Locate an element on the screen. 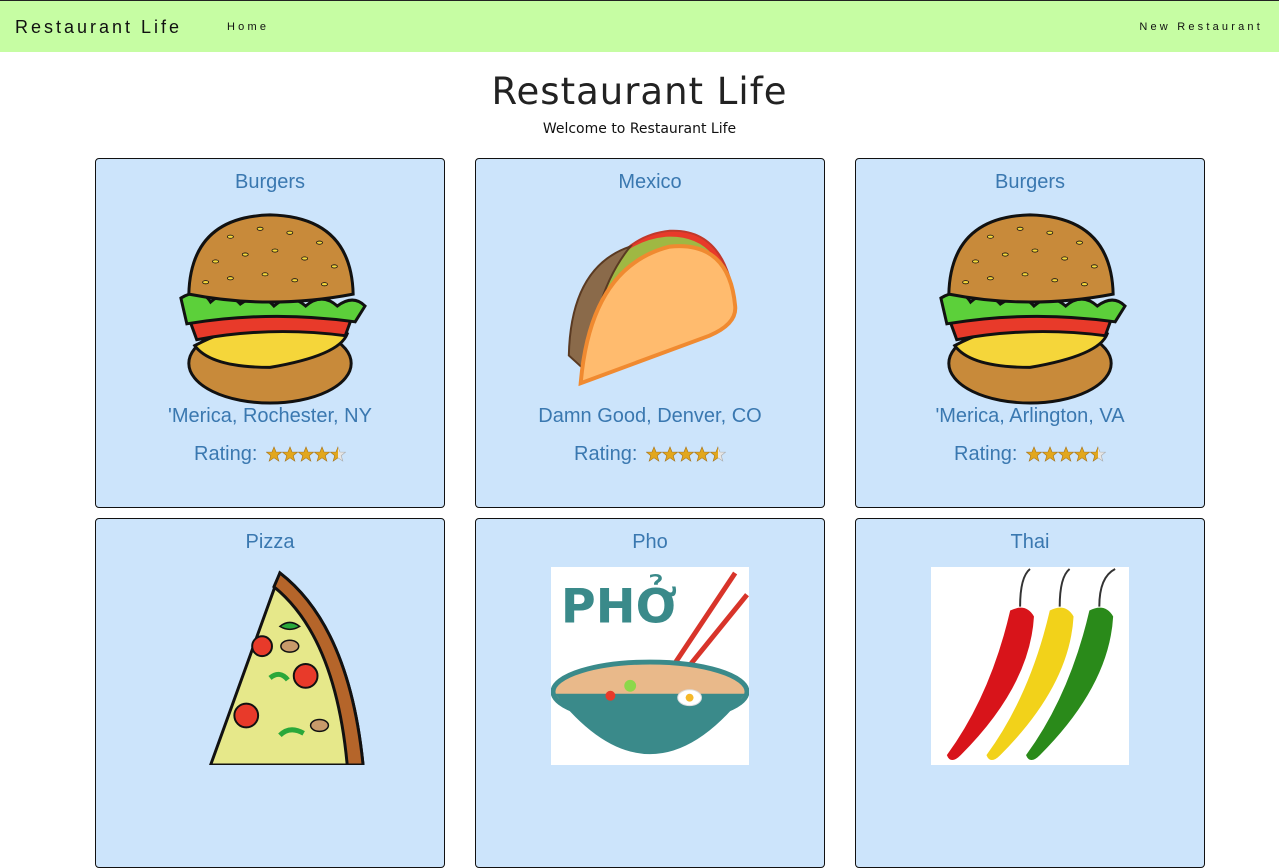 The width and height of the screenshot is (1279, 868). pho-icon: PHỞ is located at coordinates (650, 666).